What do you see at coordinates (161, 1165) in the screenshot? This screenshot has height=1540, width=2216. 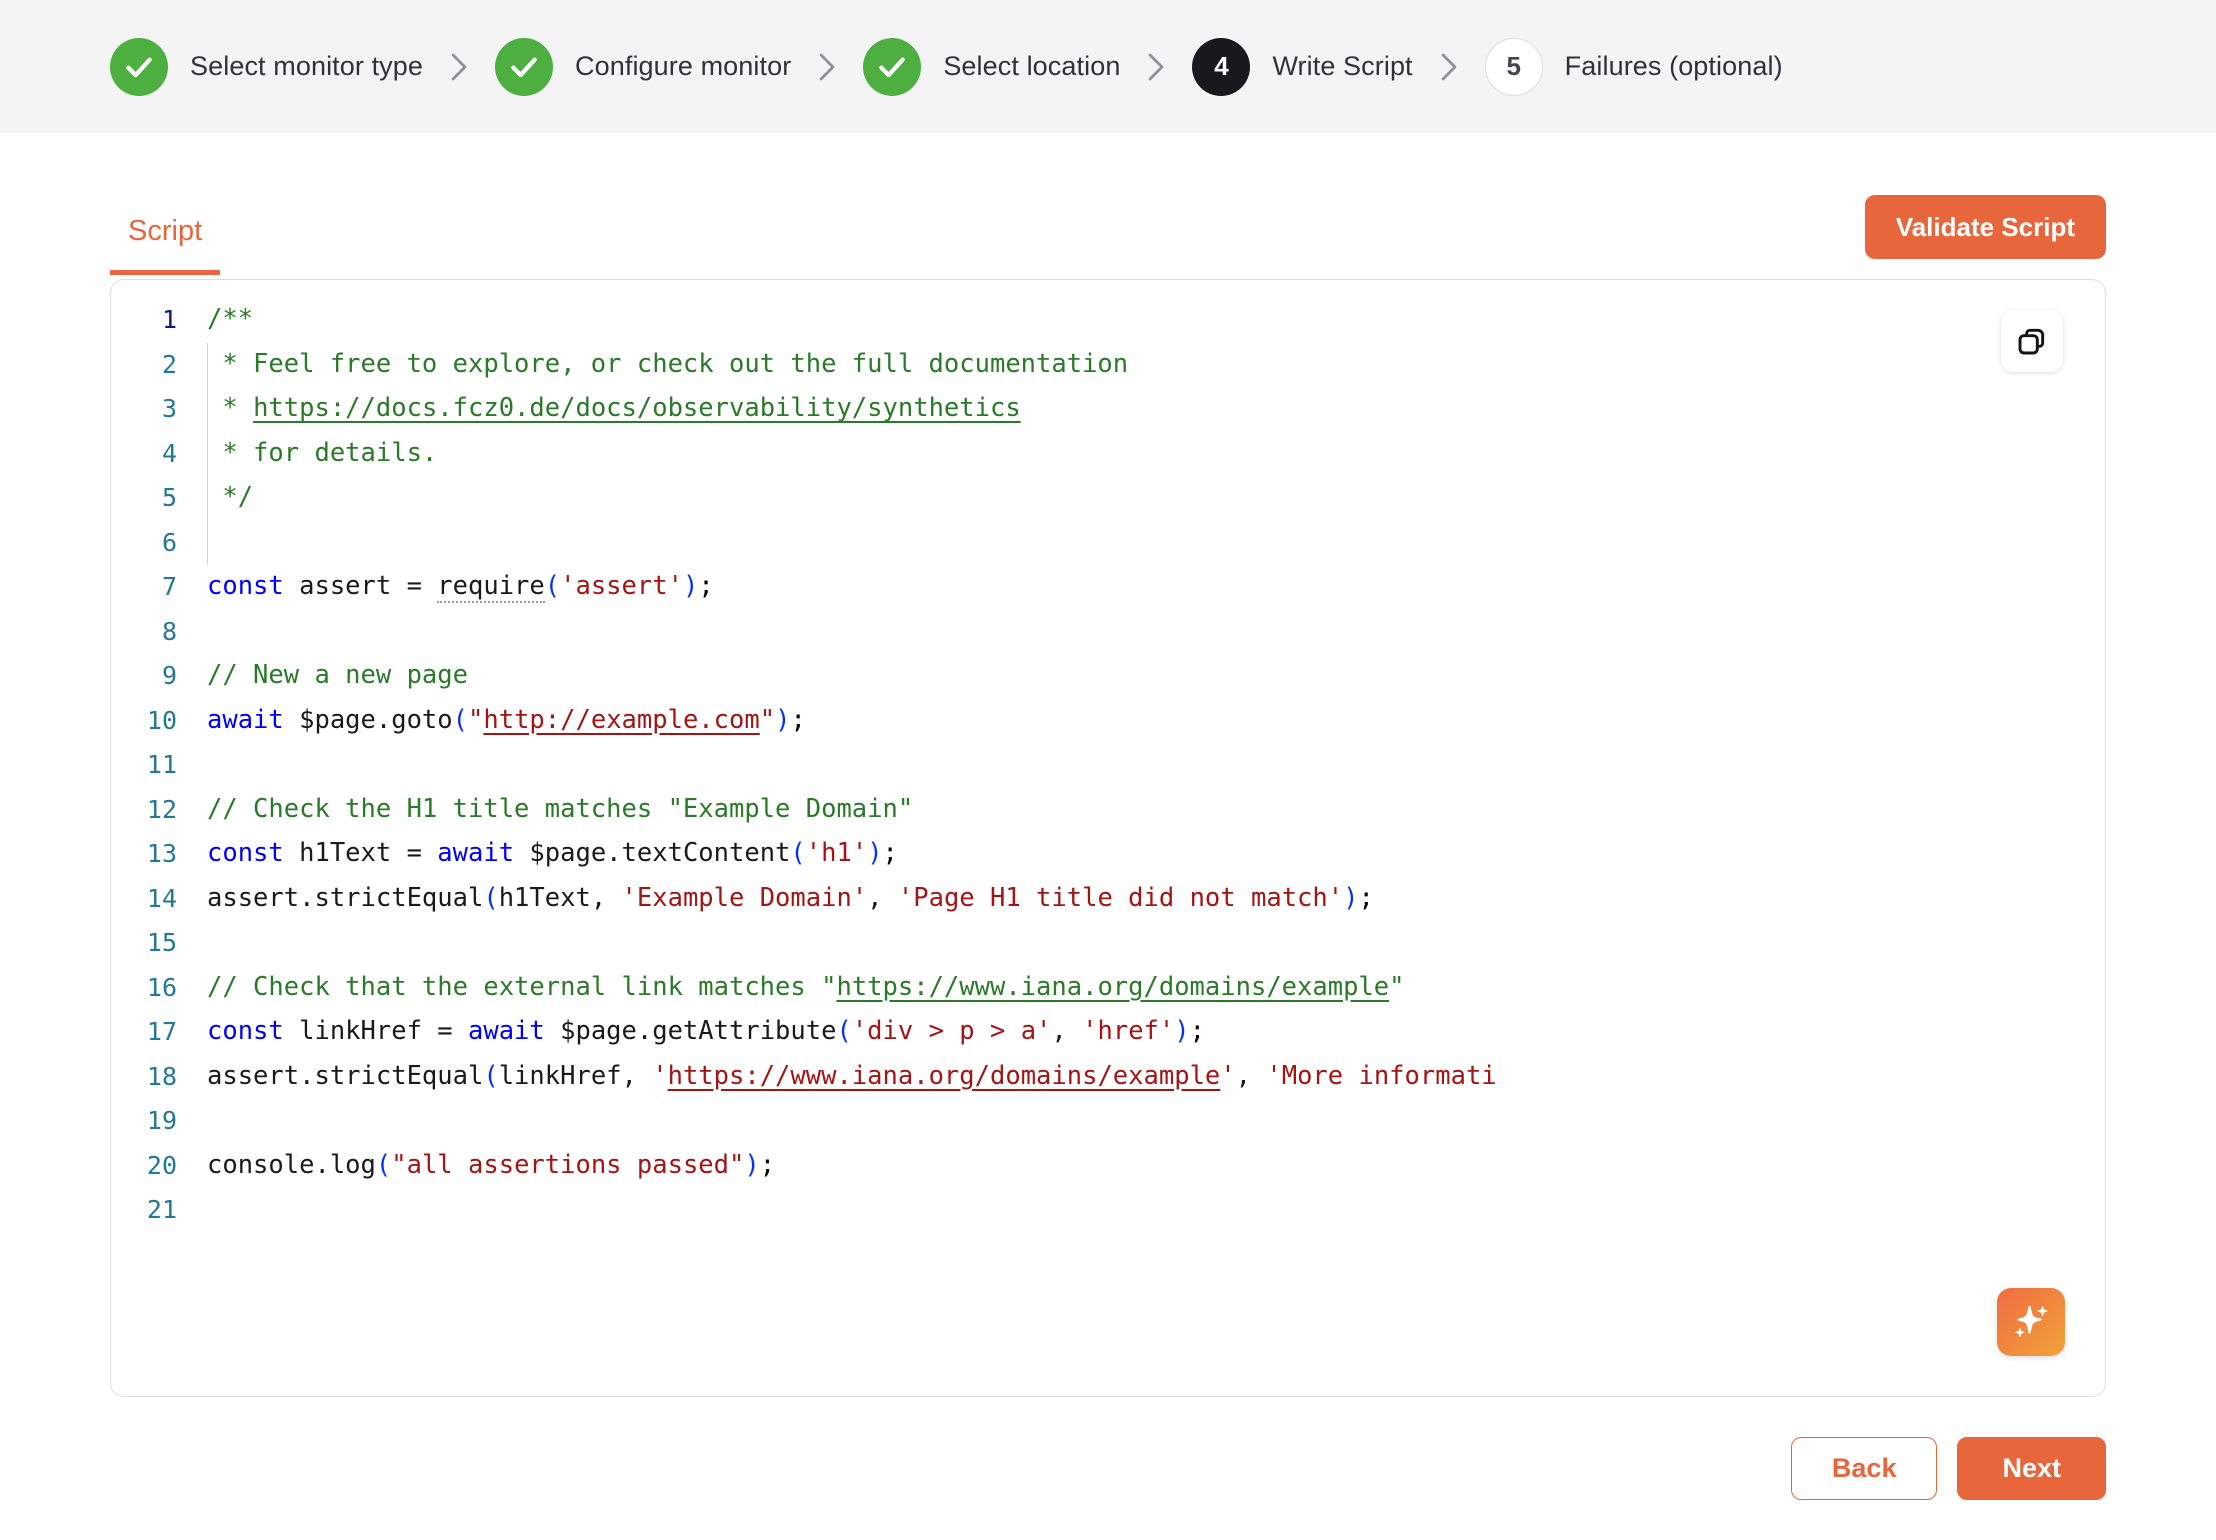 I see `line-number: 20` at bounding box center [161, 1165].